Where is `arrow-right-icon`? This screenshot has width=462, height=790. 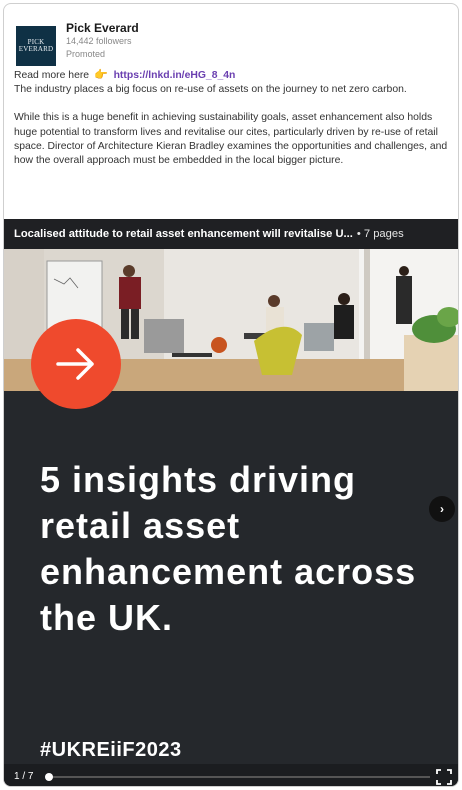 arrow-right-icon is located at coordinates (75, 364).